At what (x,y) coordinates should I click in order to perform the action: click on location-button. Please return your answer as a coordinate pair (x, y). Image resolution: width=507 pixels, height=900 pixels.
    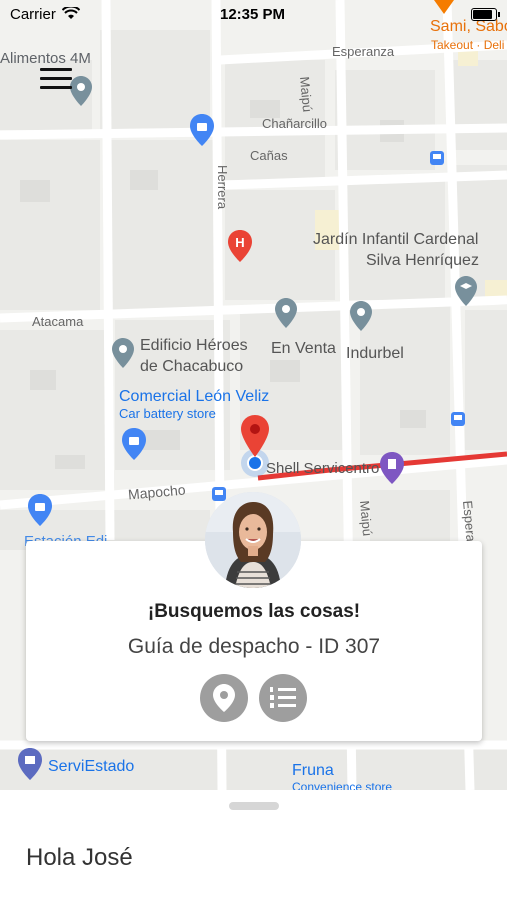
    Looking at the image, I should click on (224, 698).